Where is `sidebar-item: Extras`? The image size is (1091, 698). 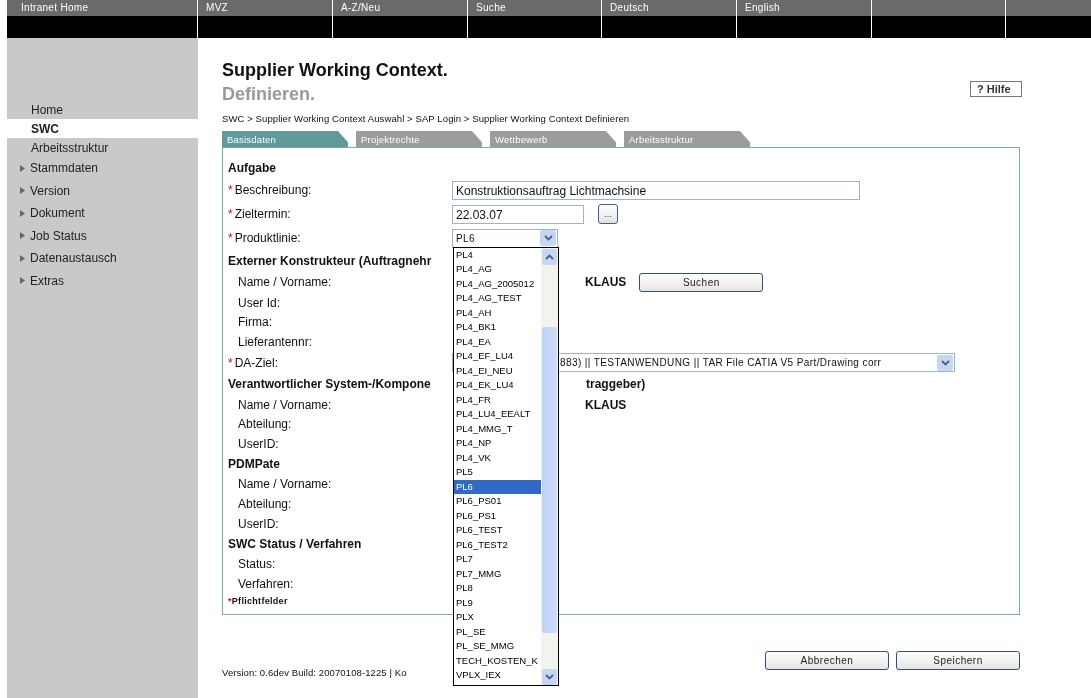 sidebar-item: Extras is located at coordinates (102, 280).